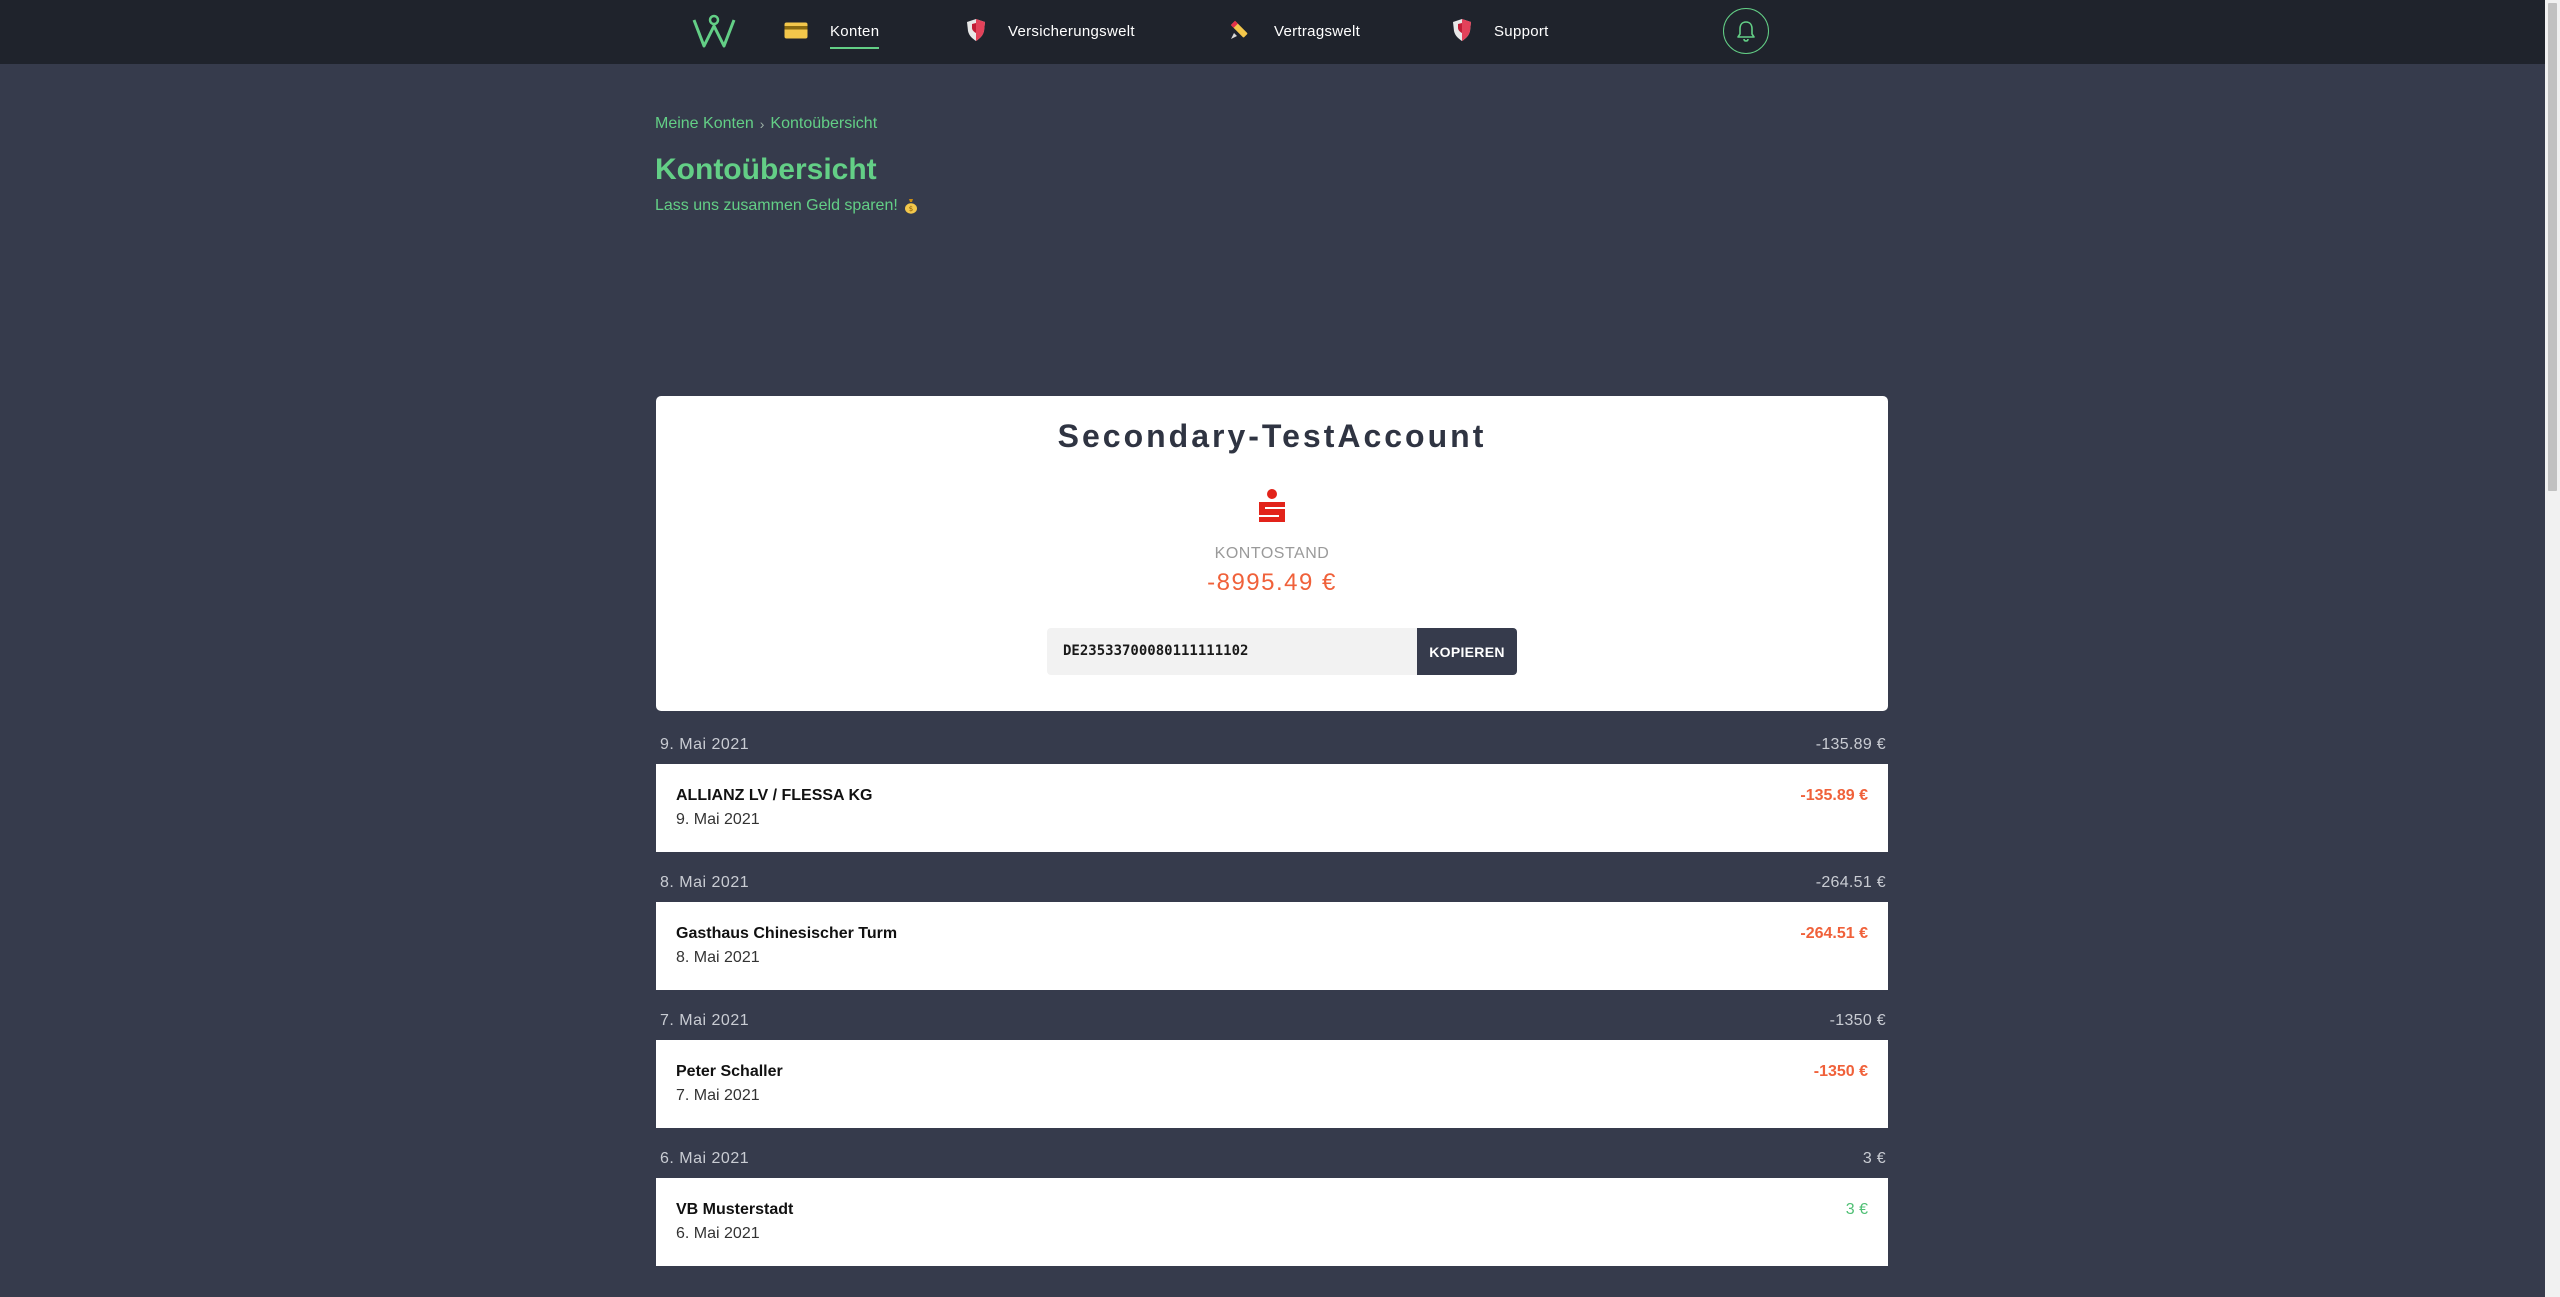  I want to click on transaction-amount: -135.89 €, so click(1834, 795).